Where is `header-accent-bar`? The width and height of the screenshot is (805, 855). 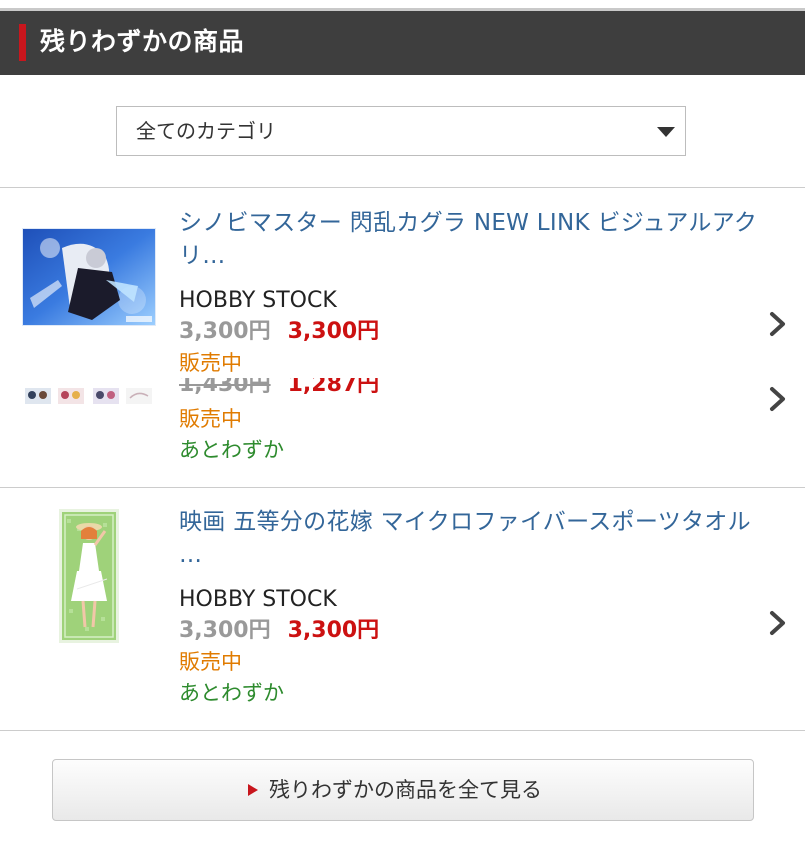
header-accent-bar is located at coordinates (22, 42).